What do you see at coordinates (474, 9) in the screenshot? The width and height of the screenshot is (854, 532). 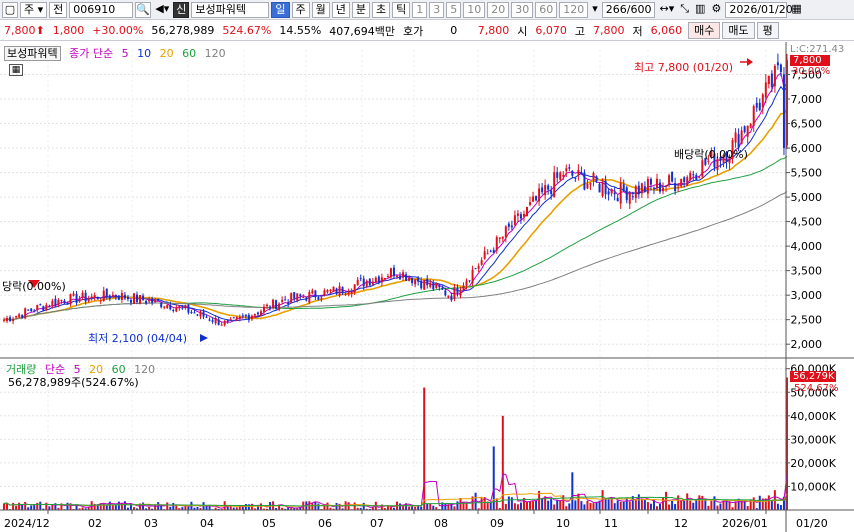 I see `interval-10: 10` at bounding box center [474, 9].